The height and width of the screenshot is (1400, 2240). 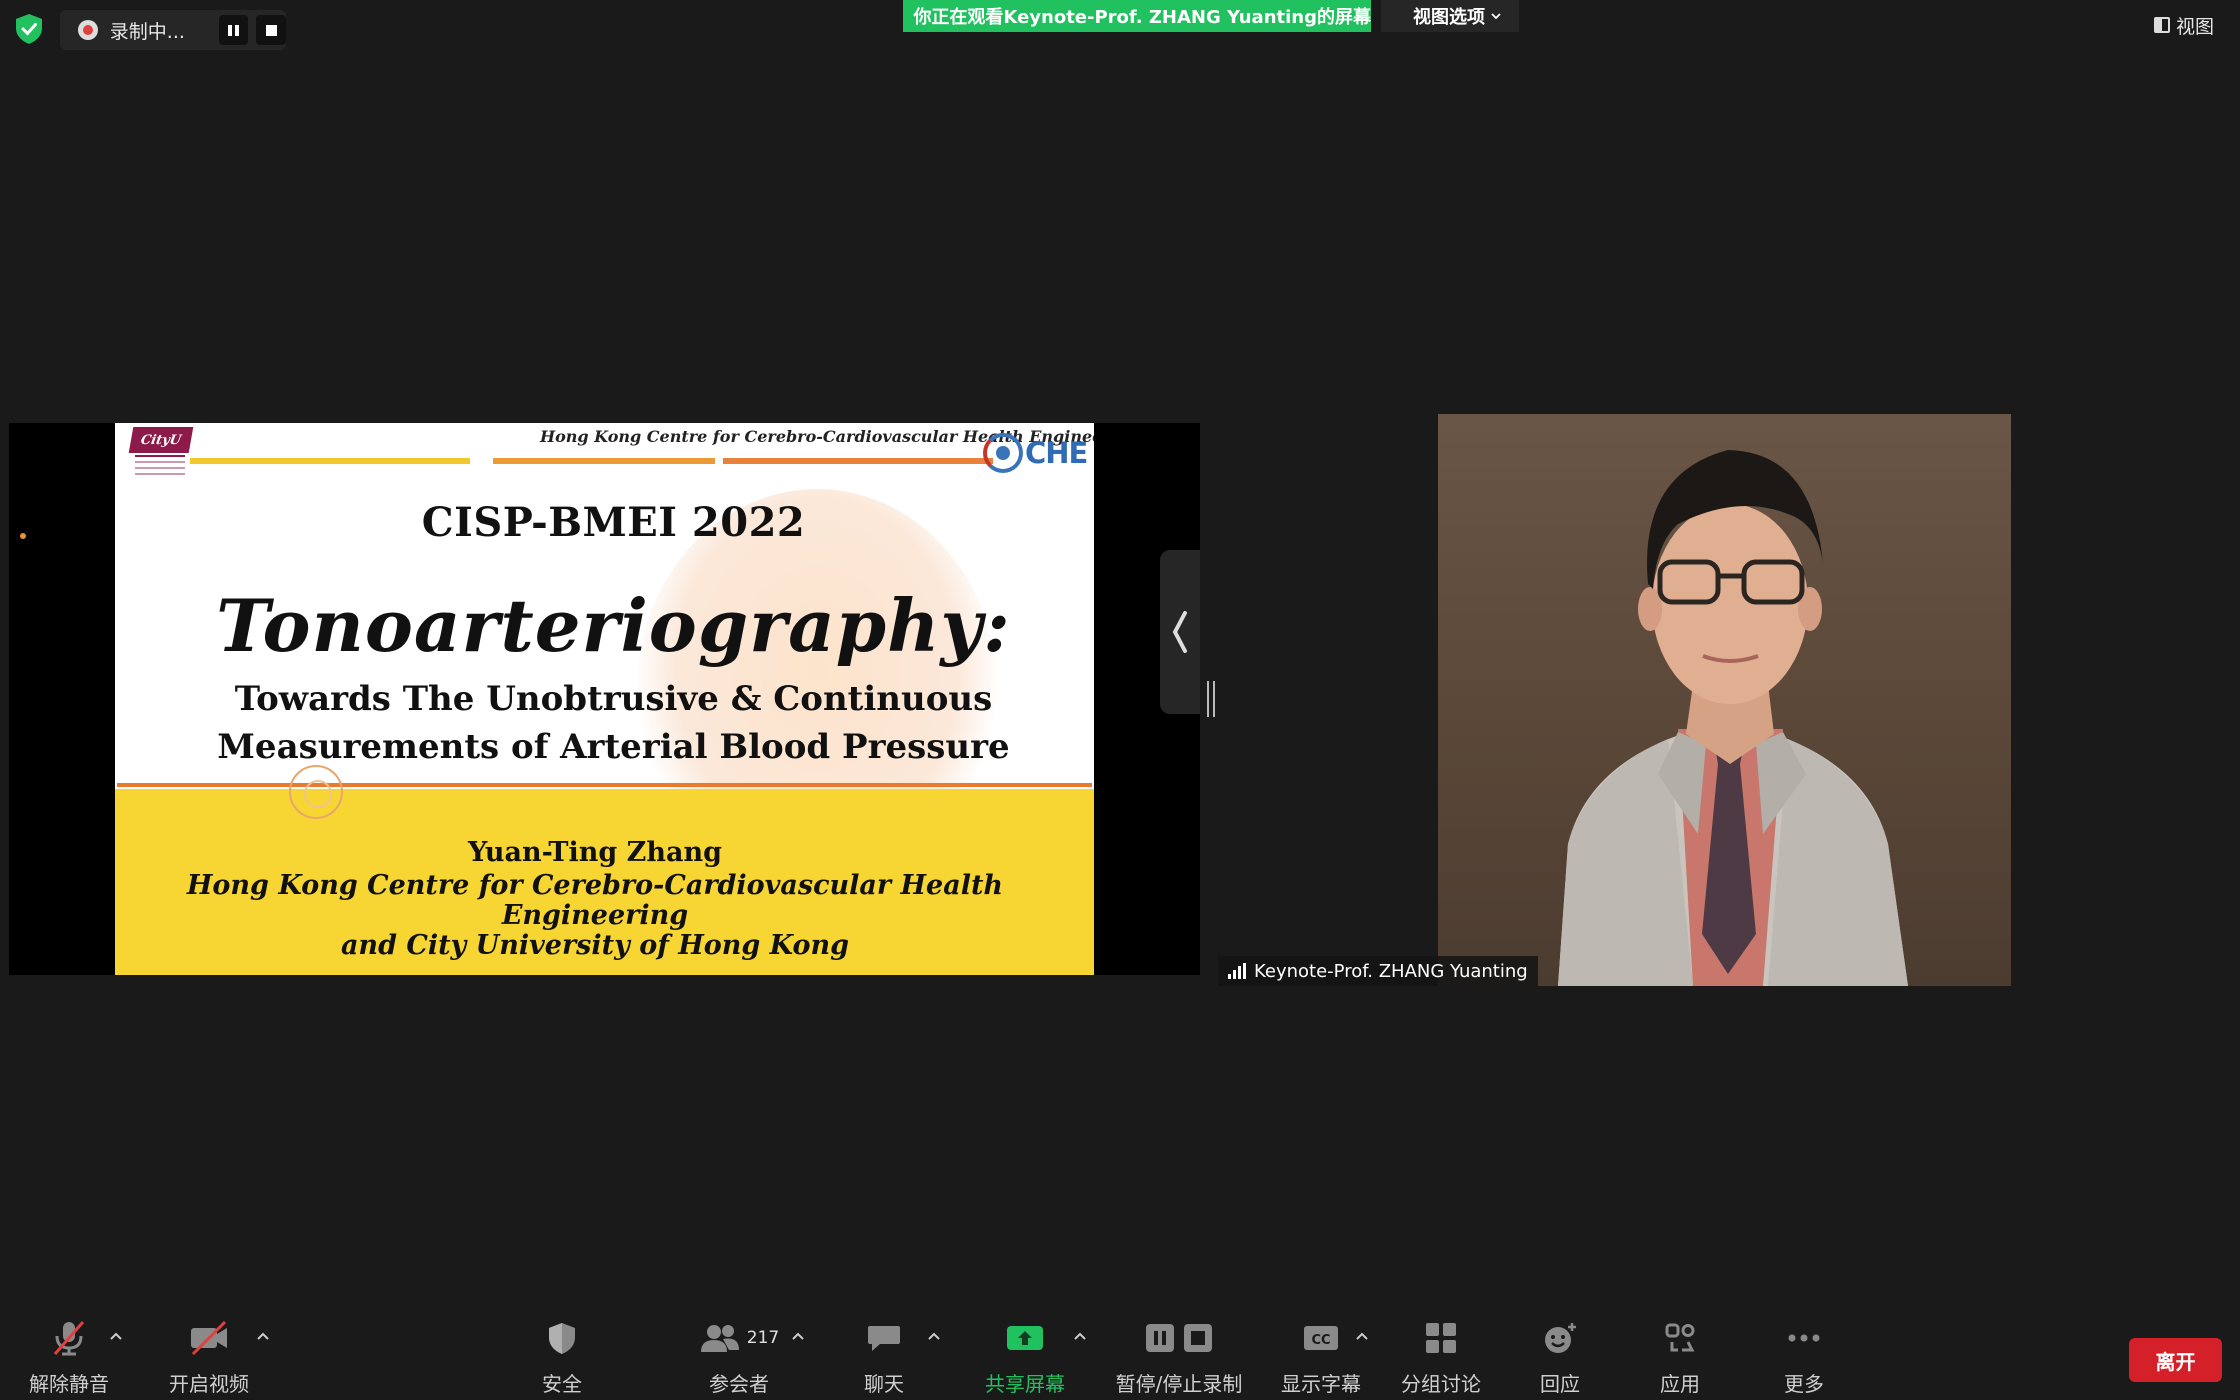 What do you see at coordinates (1211, 699) in the screenshot?
I see `split-view-handle` at bounding box center [1211, 699].